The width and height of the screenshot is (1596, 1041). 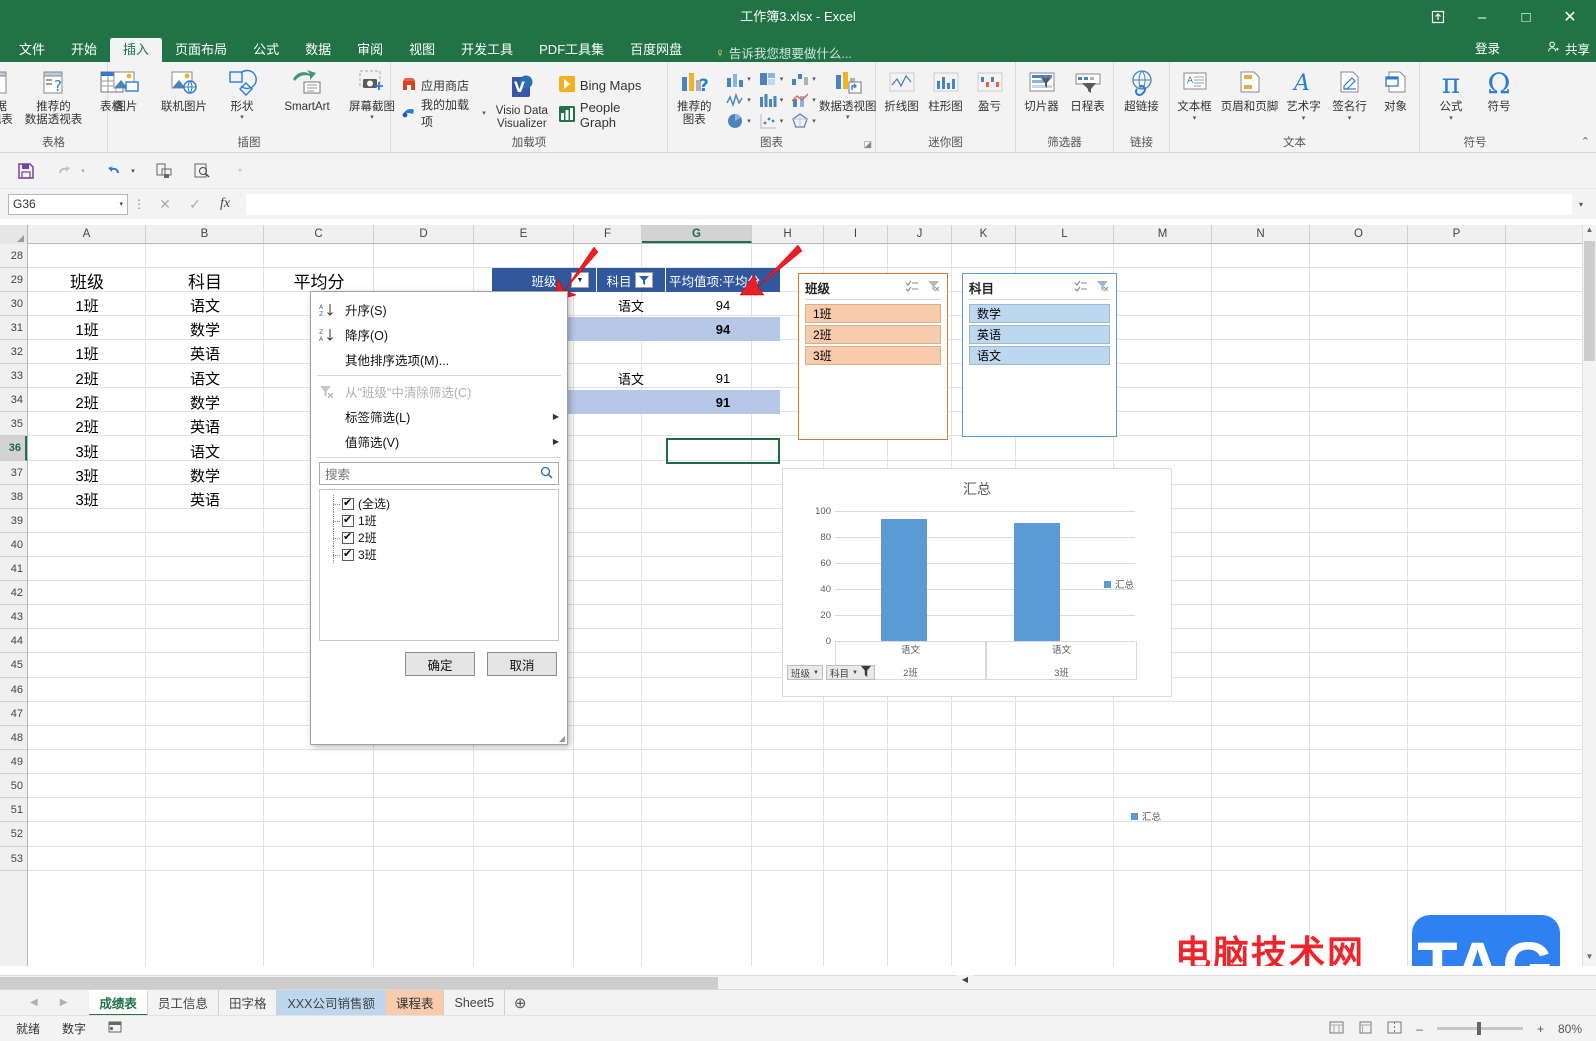 I want to click on scatter-chart-button: ▾, so click(x=771, y=121).